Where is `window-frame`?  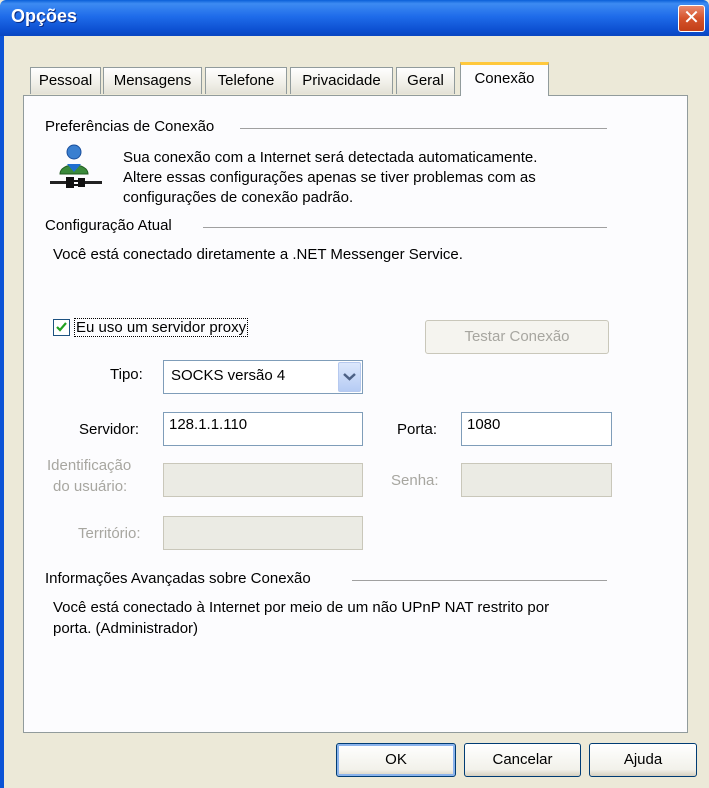
window-frame is located at coordinates (2, 412).